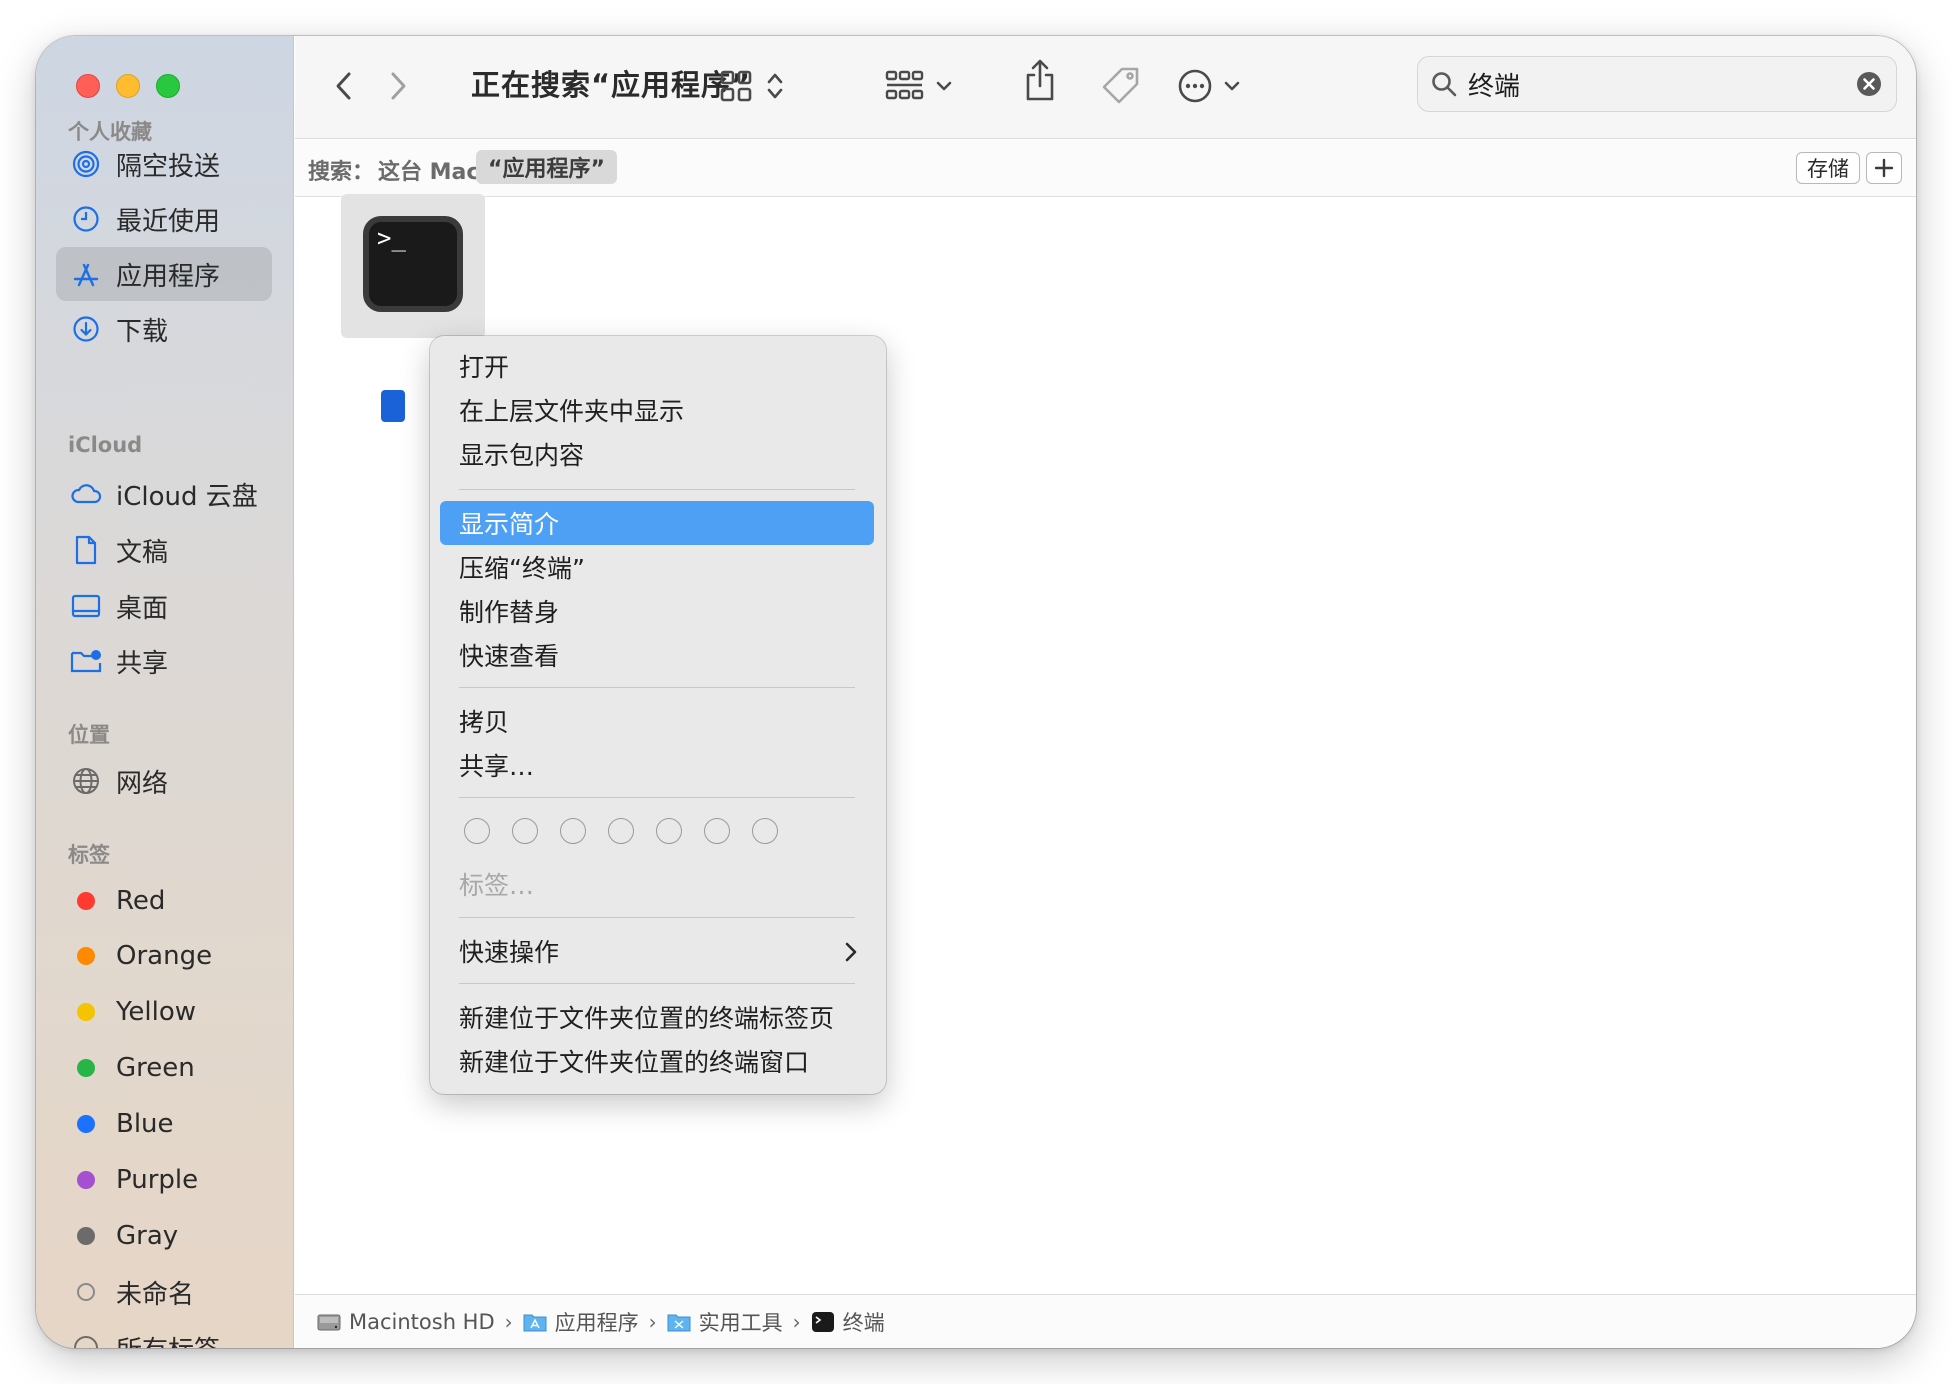 This screenshot has width=1952, height=1384. What do you see at coordinates (1444, 84) in the screenshot?
I see `search-icon` at bounding box center [1444, 84].